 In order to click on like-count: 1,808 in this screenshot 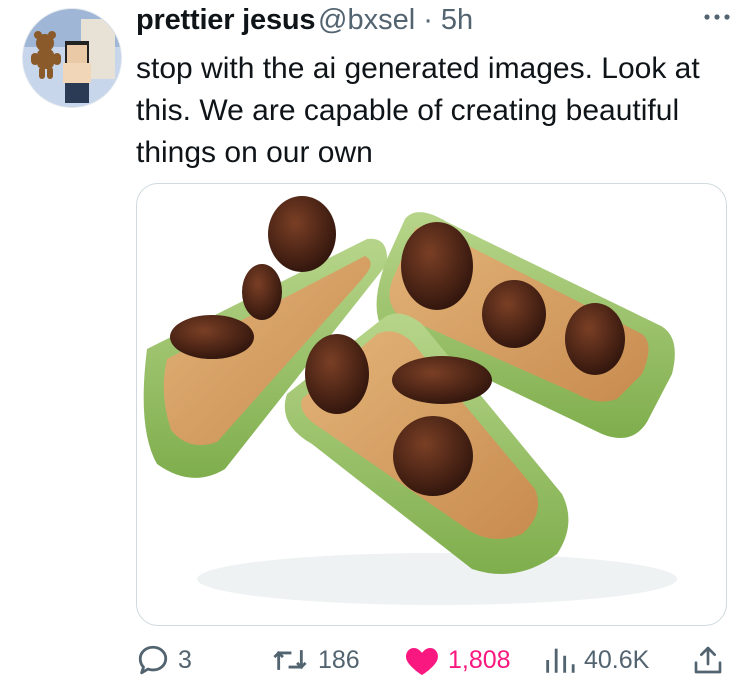, I will do `click(479, 659)`.